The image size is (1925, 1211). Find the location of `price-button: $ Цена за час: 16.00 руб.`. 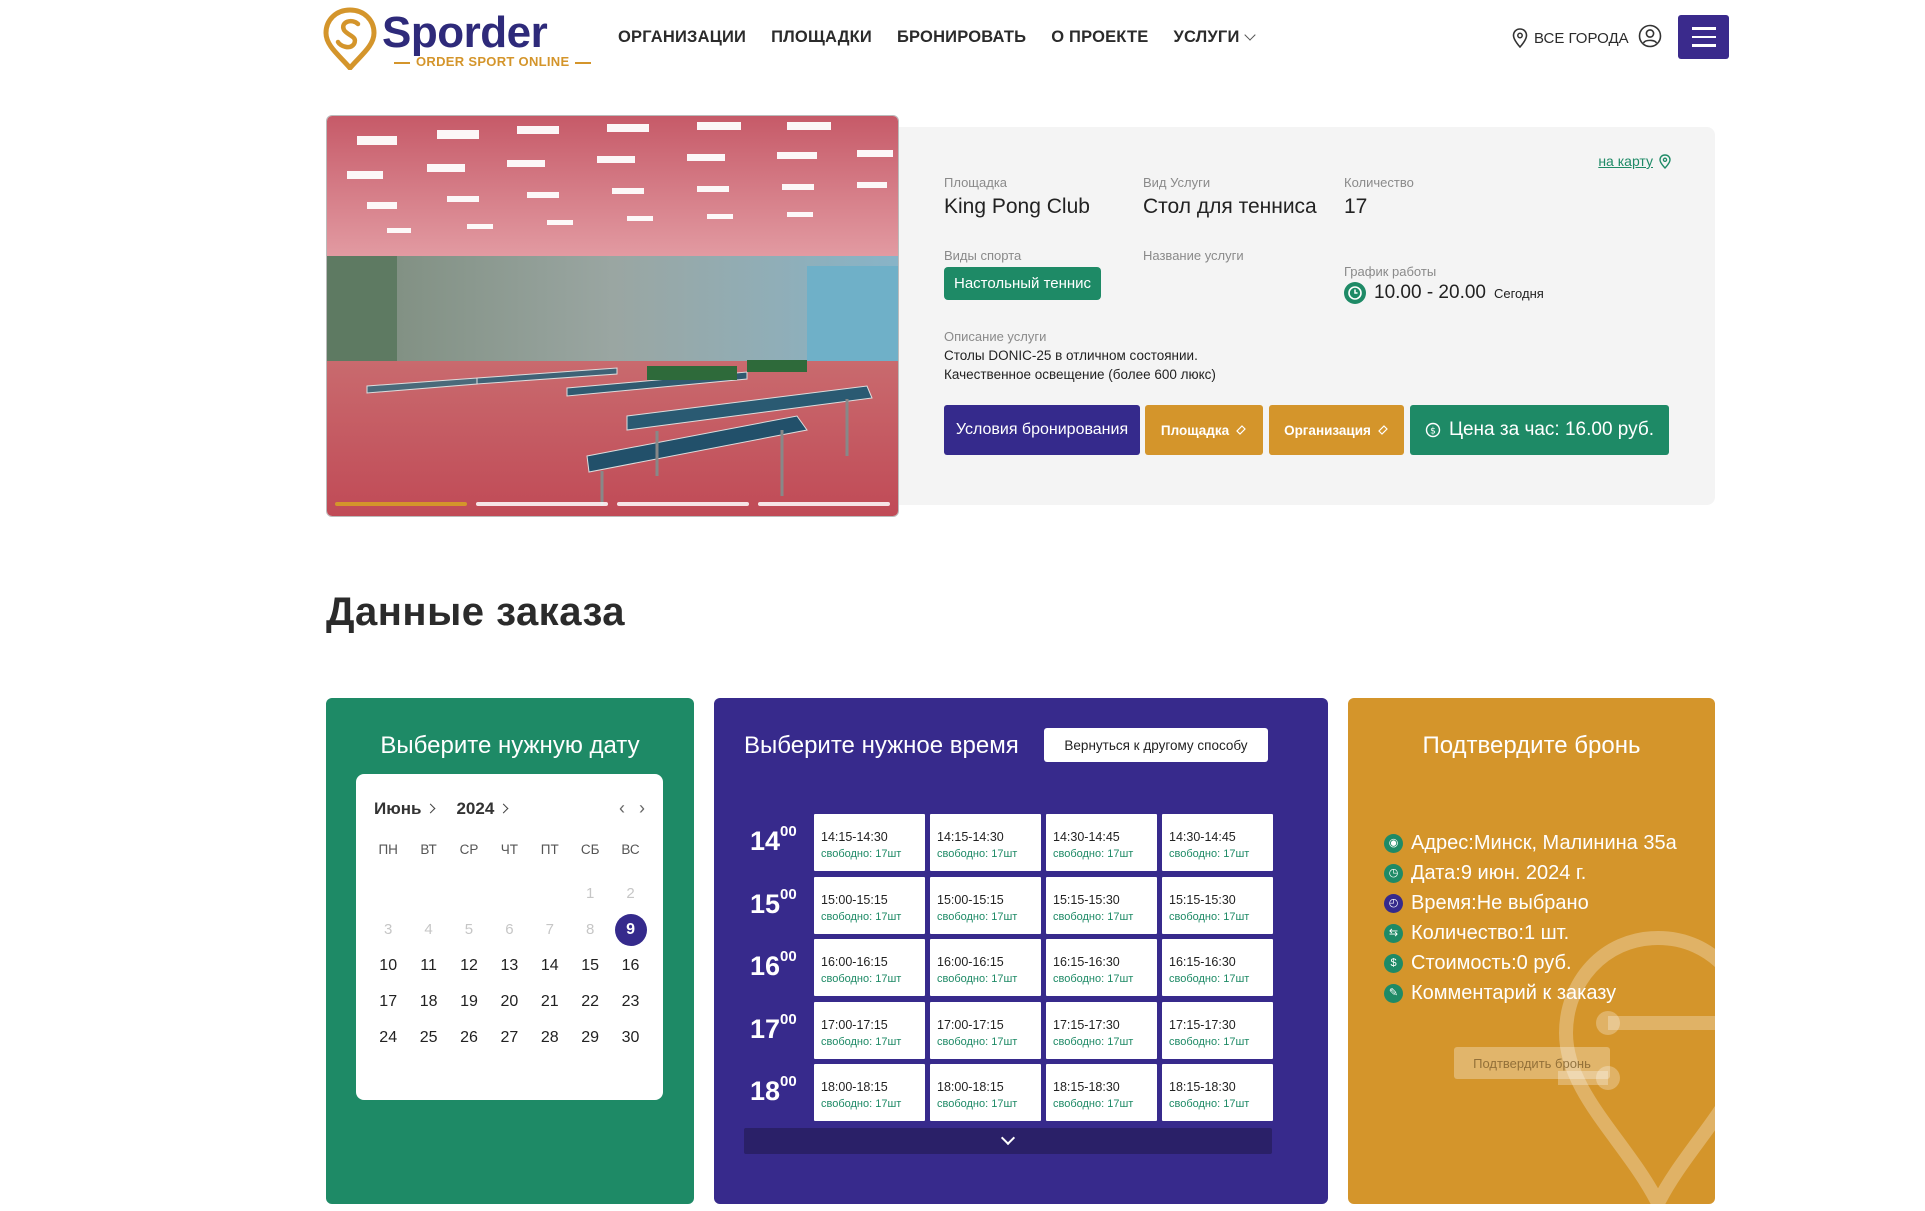

price-button: $ Цена за час: 16.00 руб. is located at coordinates (1539, 430).